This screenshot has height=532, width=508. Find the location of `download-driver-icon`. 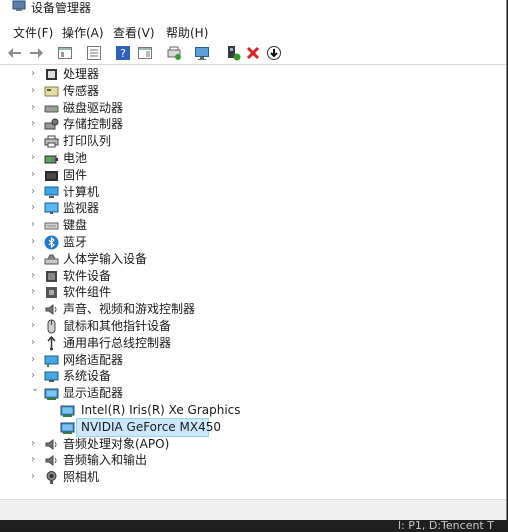

download-driver-icon is located at coordinates (274, 53).